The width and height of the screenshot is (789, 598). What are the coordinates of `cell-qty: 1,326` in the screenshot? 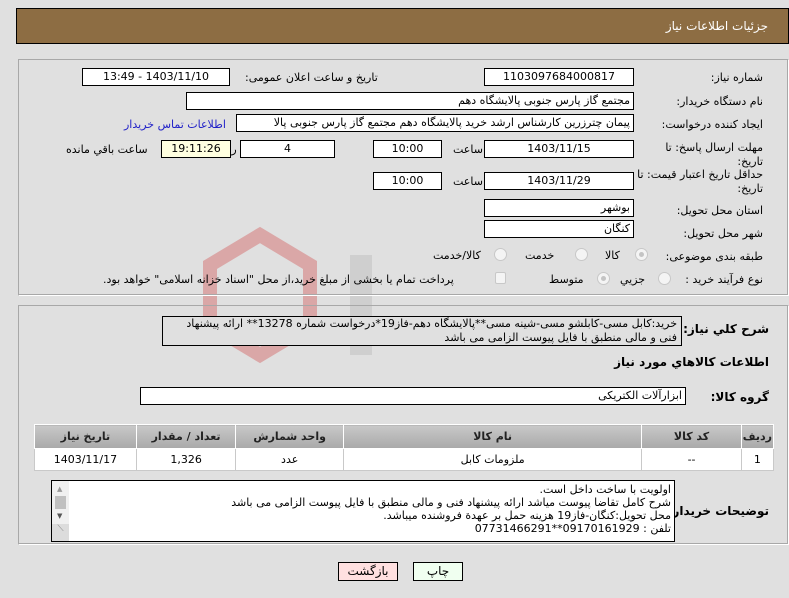 It's located at (186, 459).